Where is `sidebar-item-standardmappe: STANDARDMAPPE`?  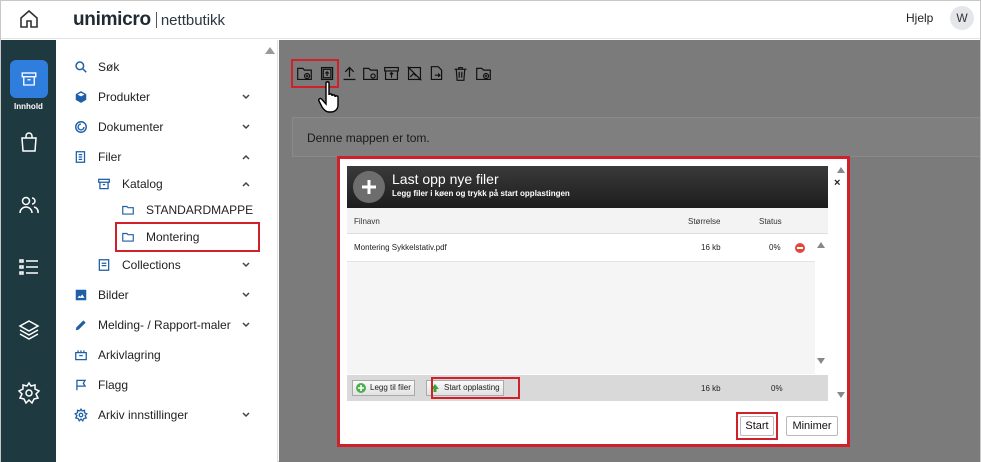
sidebar-item-standardmappe: STANDARDMAPPE is located at coordinates (161, 210).